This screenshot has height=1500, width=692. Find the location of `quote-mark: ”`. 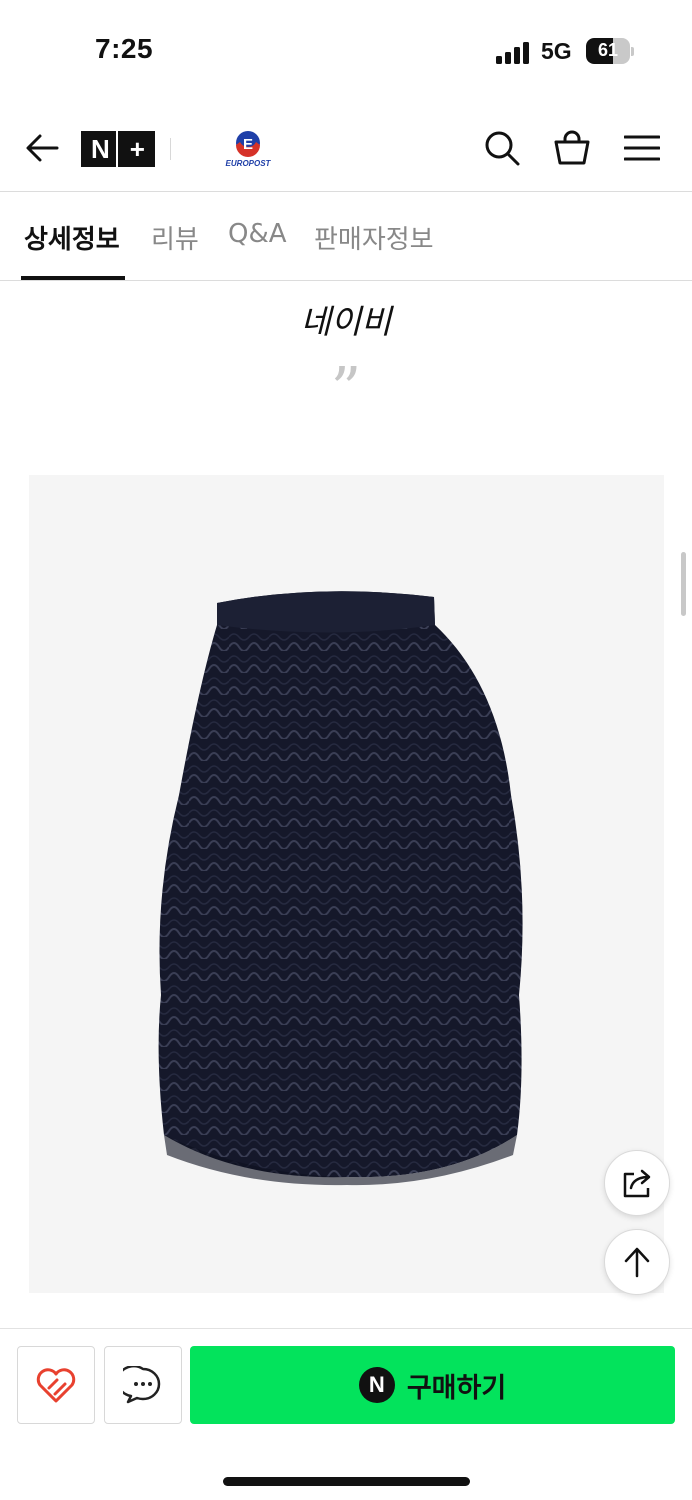

quote-mark: ” is located at coordinates (346, 390).